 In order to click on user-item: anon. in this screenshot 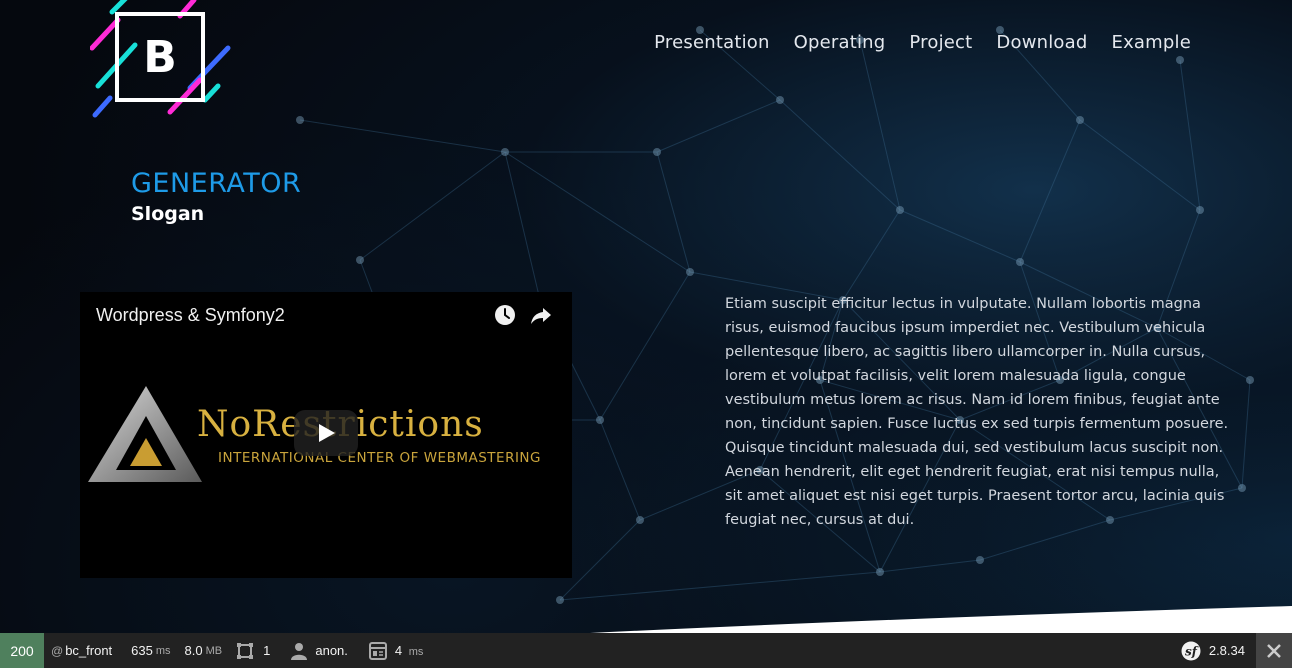, I will do `click(316, 650)`.